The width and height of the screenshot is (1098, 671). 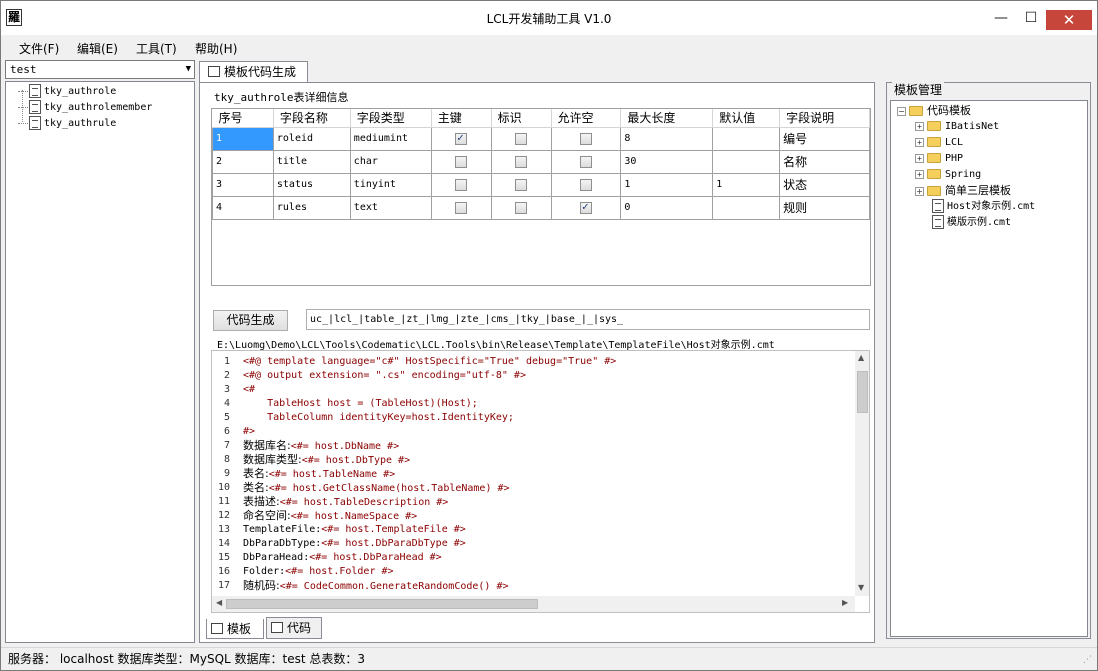 What do you see at coordinates (667, 118) in the screenshot?
I see `col-header: 最大长度` at bounding box center [667, 118].